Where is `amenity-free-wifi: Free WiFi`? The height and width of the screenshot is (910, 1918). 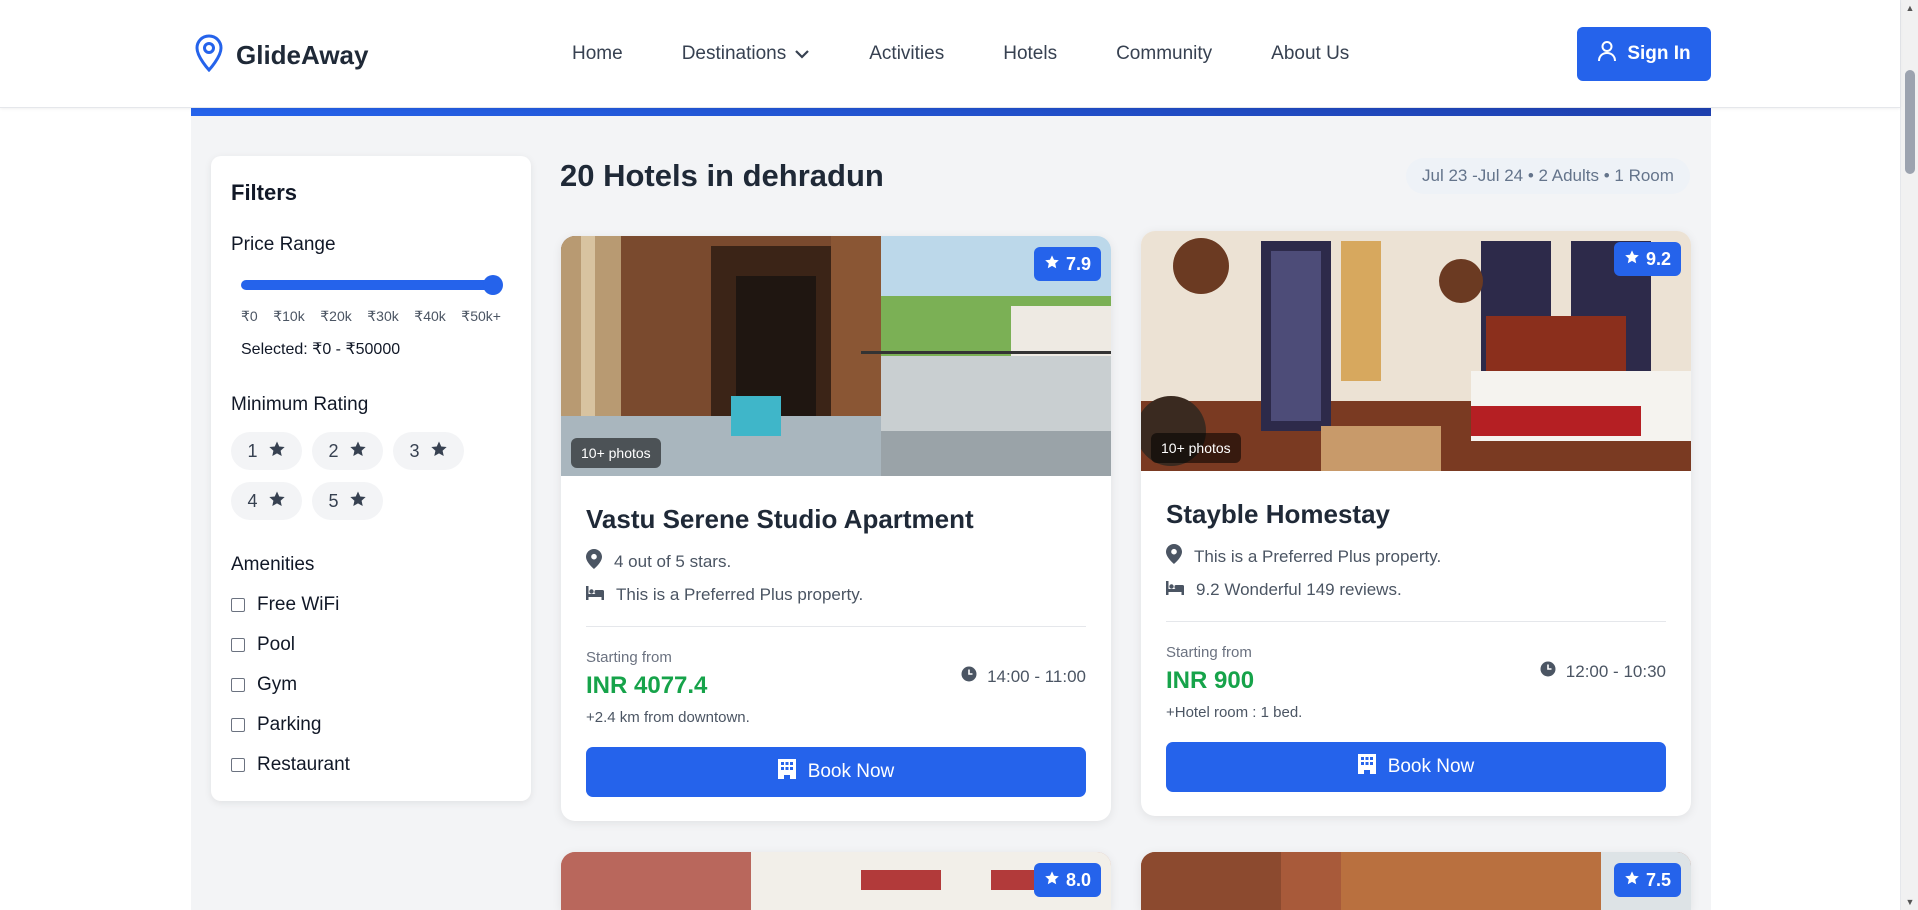
amenity-free-wifi: Free WiFi is located at coordinates (285, 605).